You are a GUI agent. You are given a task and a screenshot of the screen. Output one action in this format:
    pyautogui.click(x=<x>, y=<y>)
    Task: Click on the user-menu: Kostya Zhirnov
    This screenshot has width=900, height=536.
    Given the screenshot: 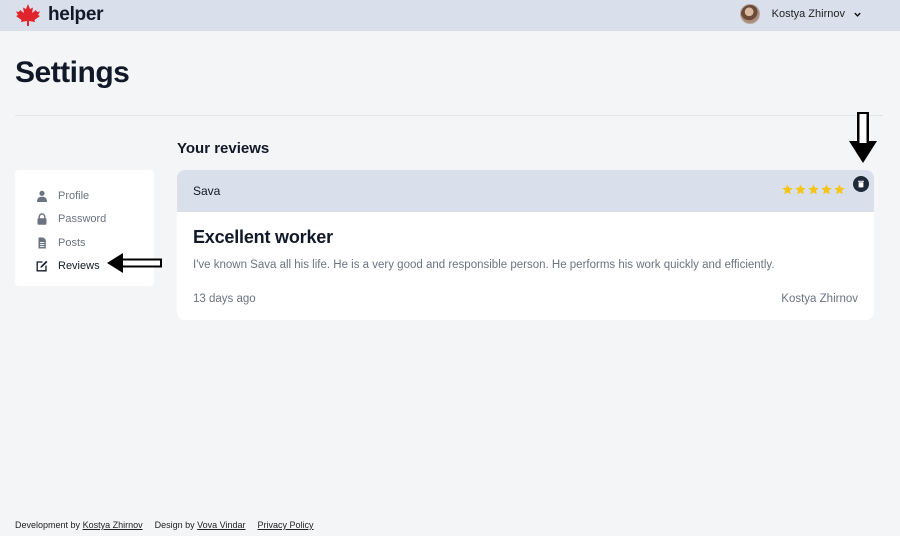 What is the action you would take?
    pyautogui.click(x=800, y=14)
    